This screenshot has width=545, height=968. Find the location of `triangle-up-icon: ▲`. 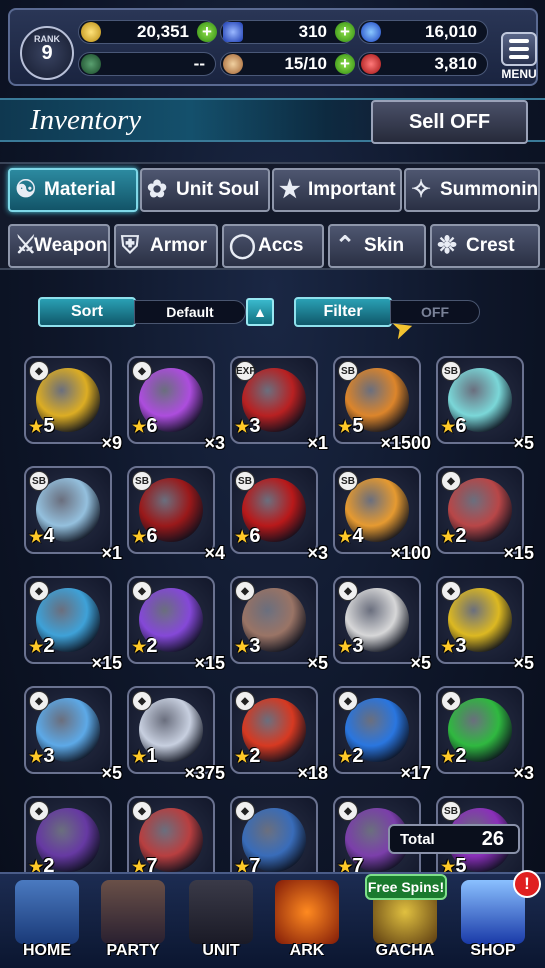

triangle-up-icon: ▲ is located at coordinates (260, 312).